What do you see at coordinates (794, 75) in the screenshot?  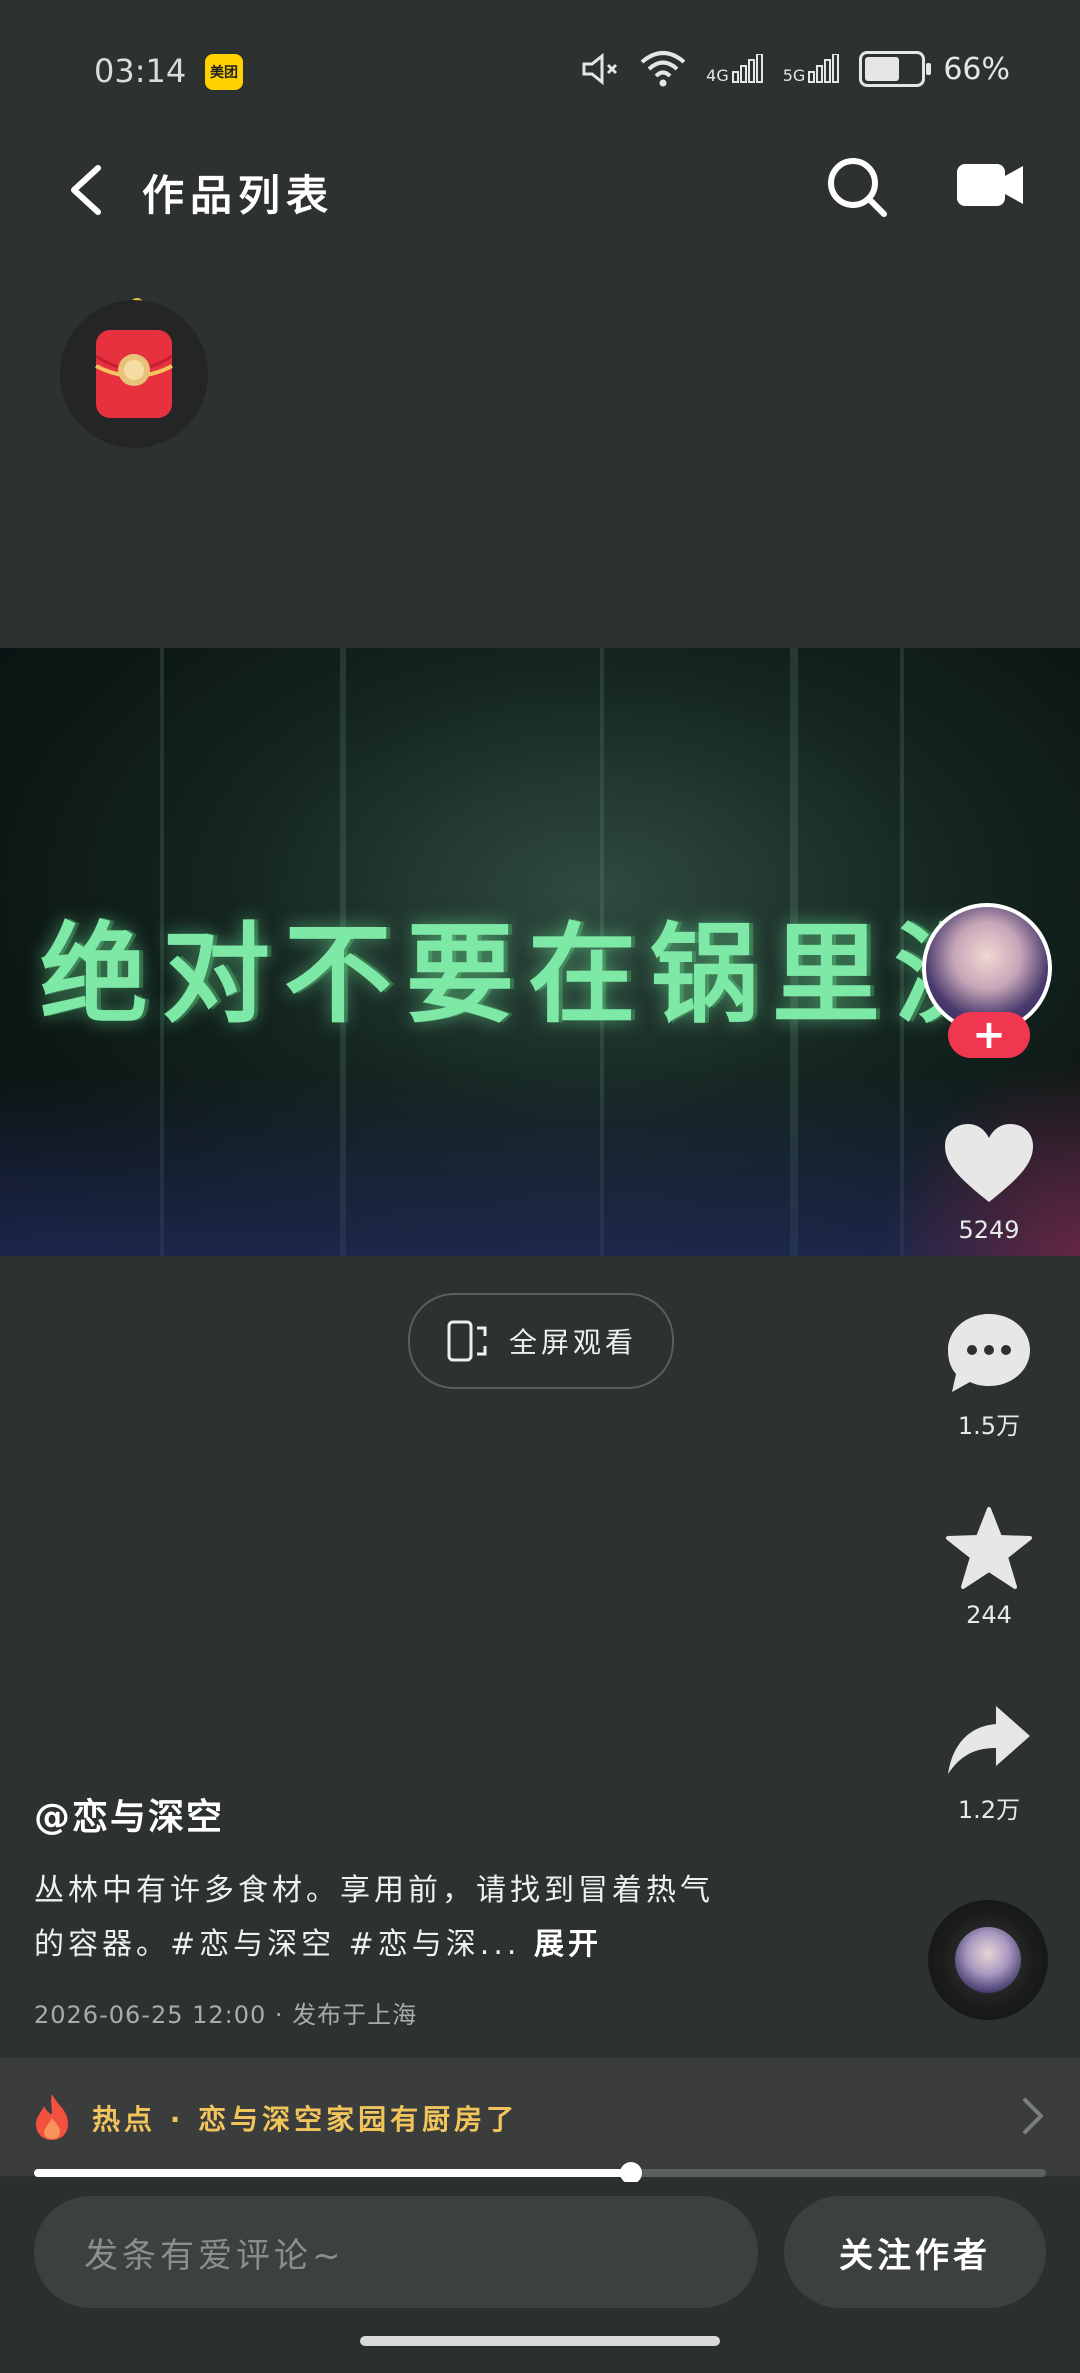 I see `signal-5g-label: 5G` at bounding box center [794, 75].